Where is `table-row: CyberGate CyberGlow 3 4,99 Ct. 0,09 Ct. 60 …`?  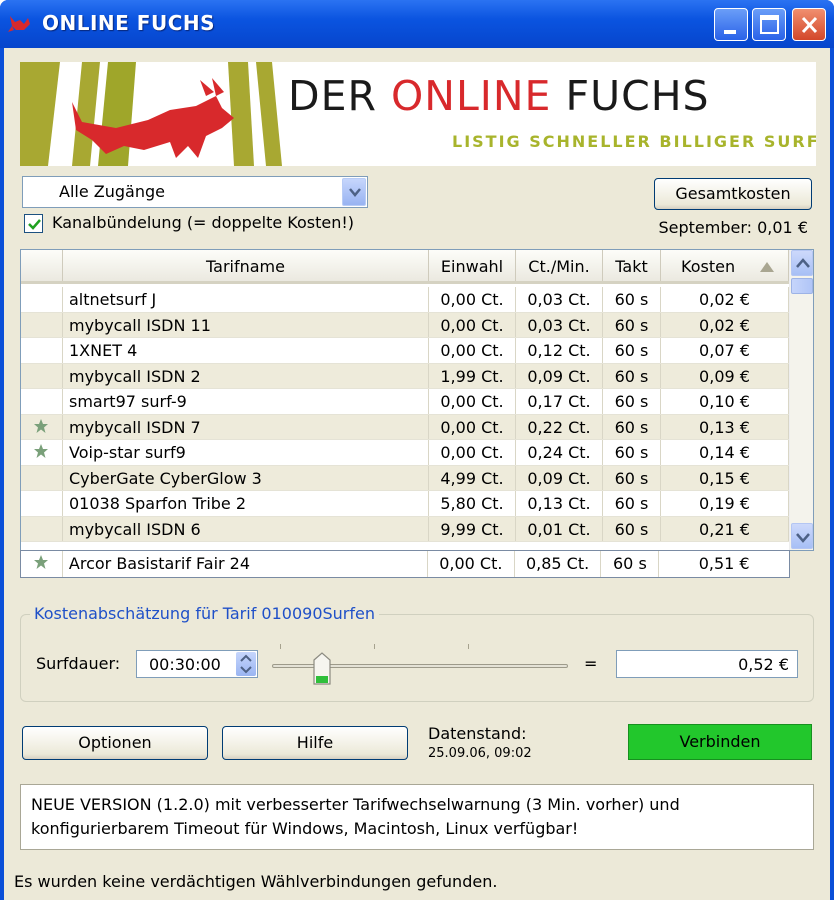
table-row: CyberGate CyberGlow 3 4,99 Ct. 0,09 Ct. 60 … is located at coordinates (405, 478).